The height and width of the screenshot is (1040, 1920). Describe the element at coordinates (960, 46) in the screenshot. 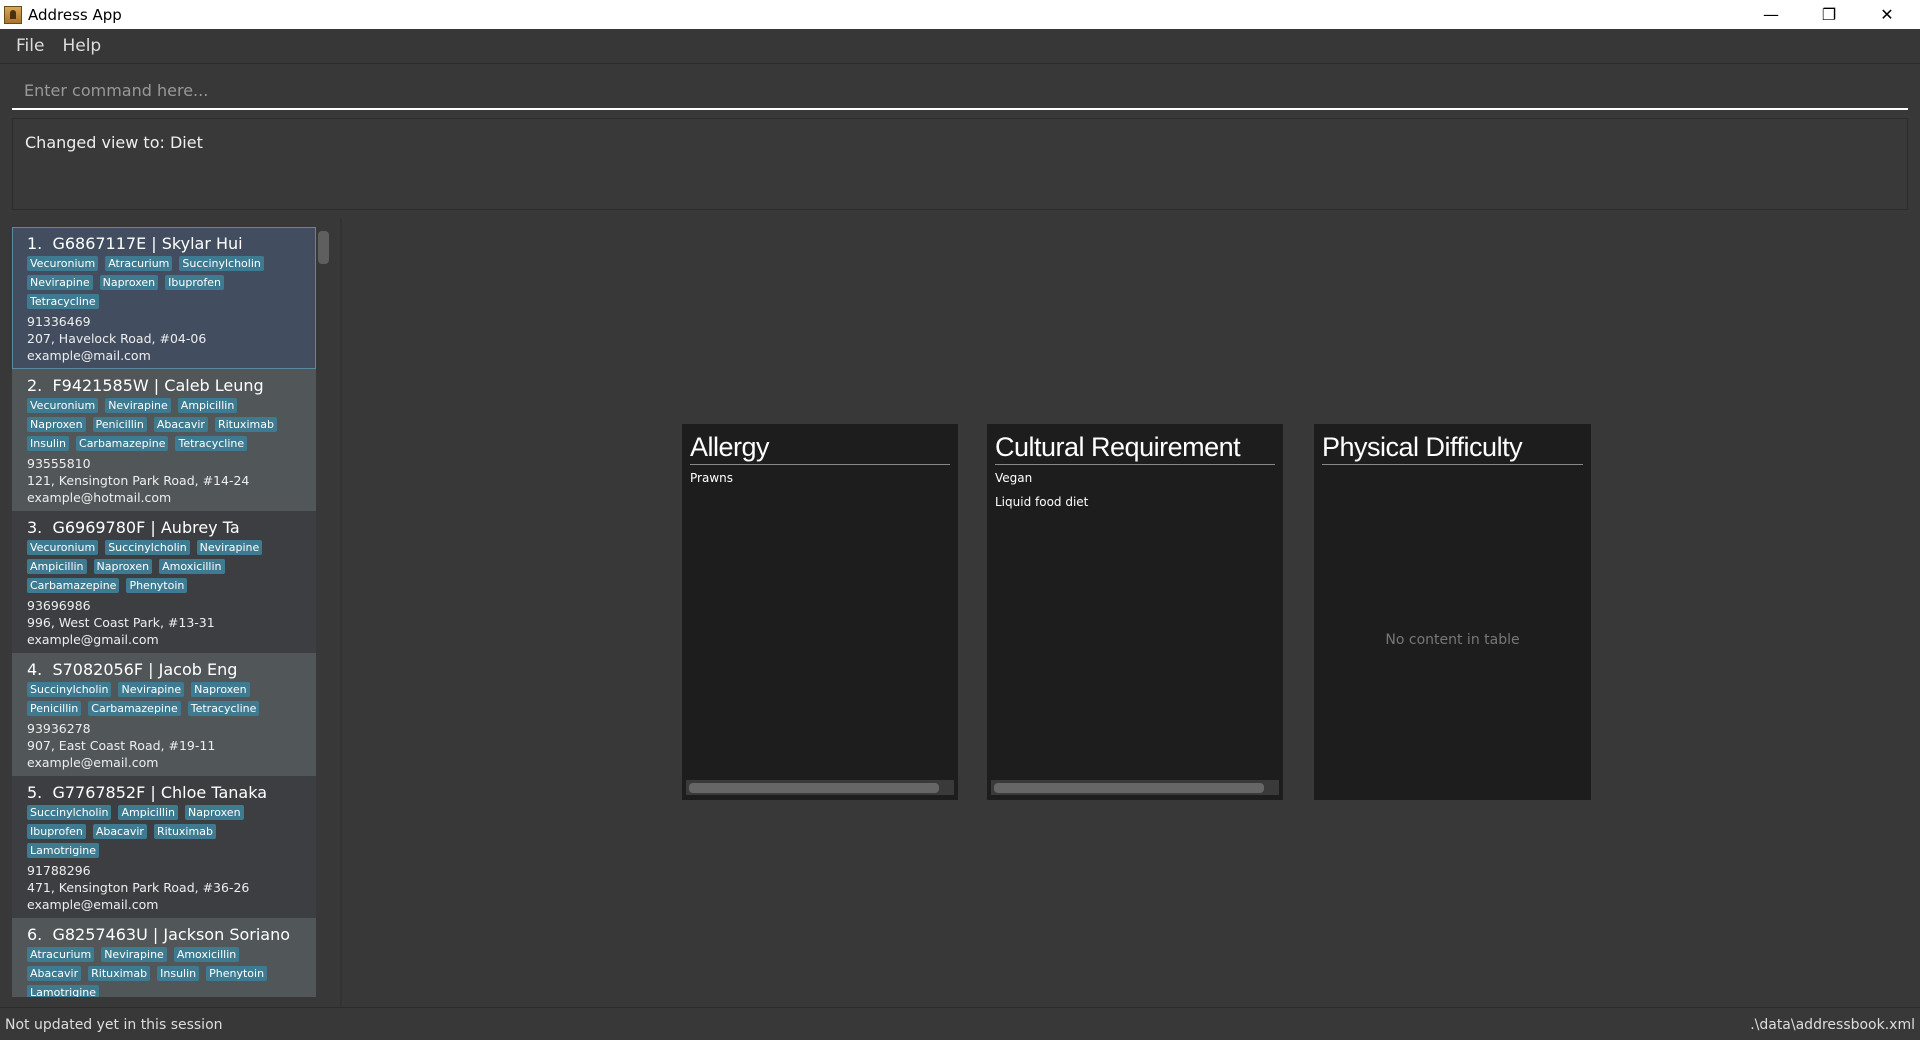

I see `menu-bar: File Help` at that location.